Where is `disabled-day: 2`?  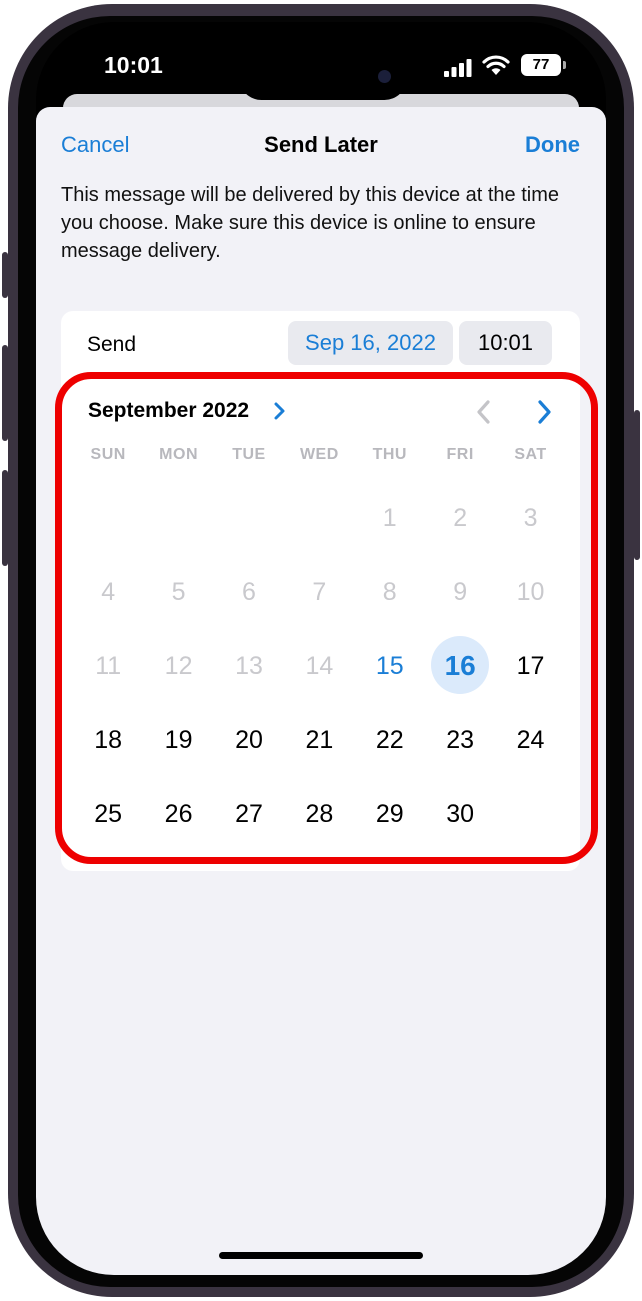
disabled-day: 2 is located at coordinates (460, 518).